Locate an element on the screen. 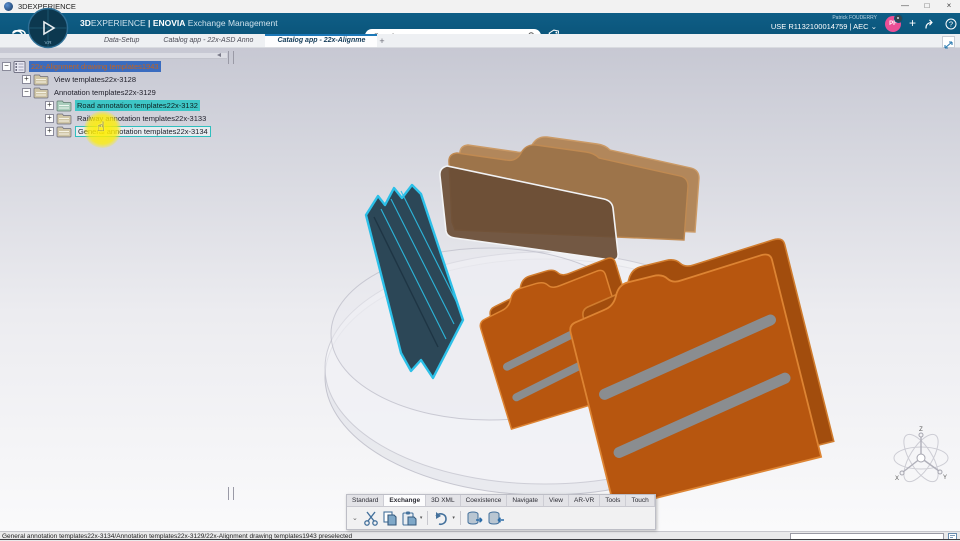  toolbar-tab-tools: Tools is located at coordinates (613, 500).